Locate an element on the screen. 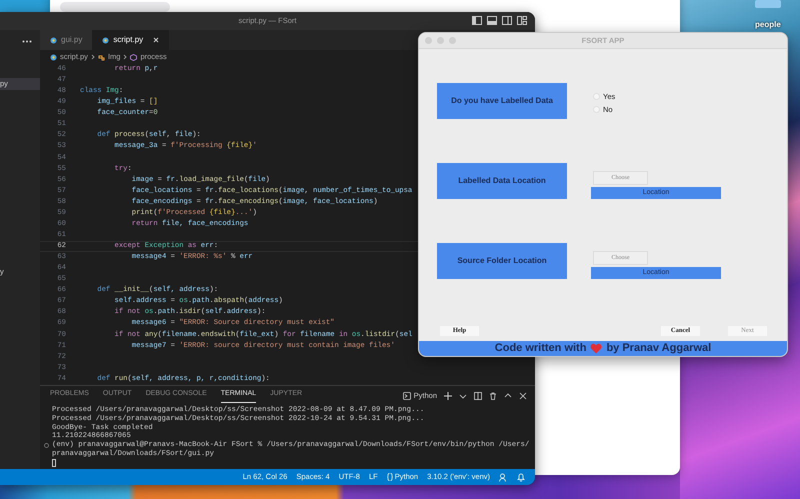  layout-icon is located at coordinates (522, 20).